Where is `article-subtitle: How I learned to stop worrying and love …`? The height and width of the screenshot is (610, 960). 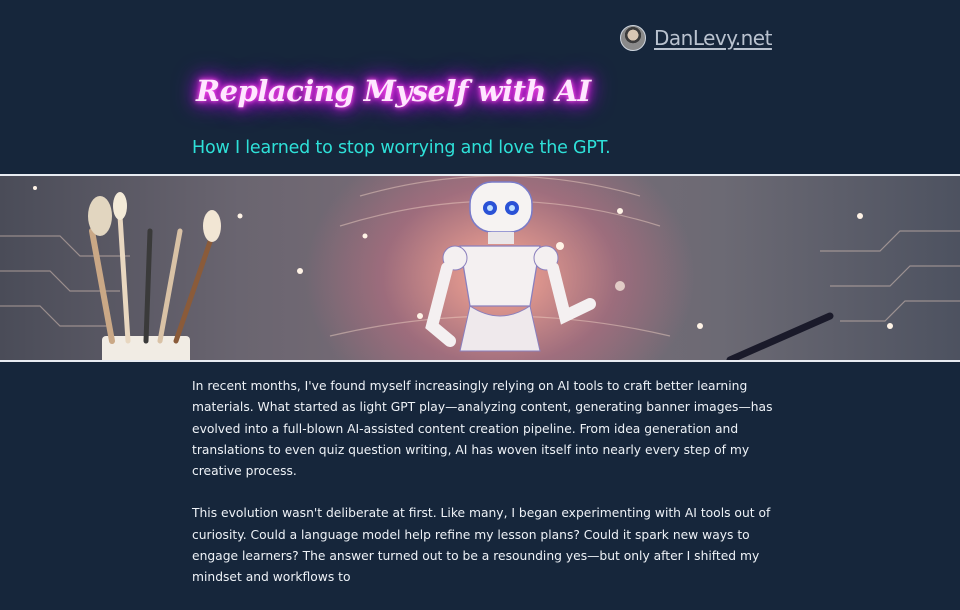
article-subtitle: How I learned to stop worrying and love … is located at coordinates (401, 148).